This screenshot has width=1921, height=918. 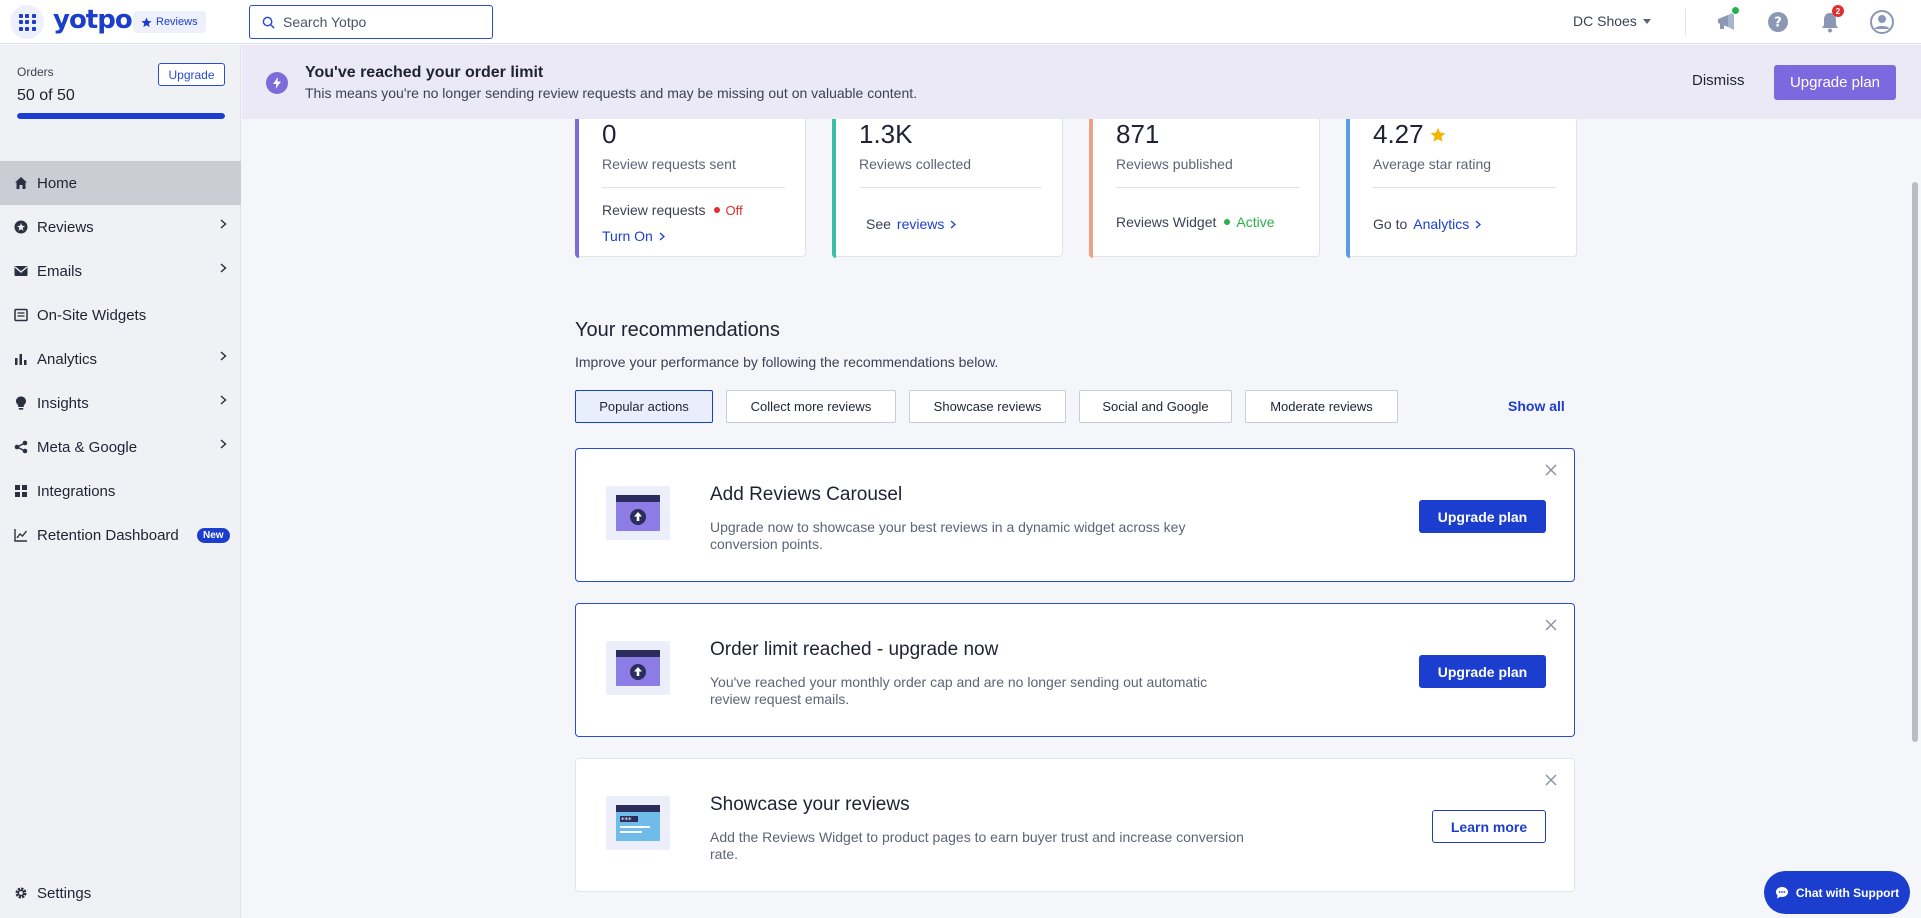 What do you see at coordinates (947, 184) in the screenshot?
I see `stat-card-reviews-collected: 1.3K Reviews collected See reviews` at bounding box center [947, 184].